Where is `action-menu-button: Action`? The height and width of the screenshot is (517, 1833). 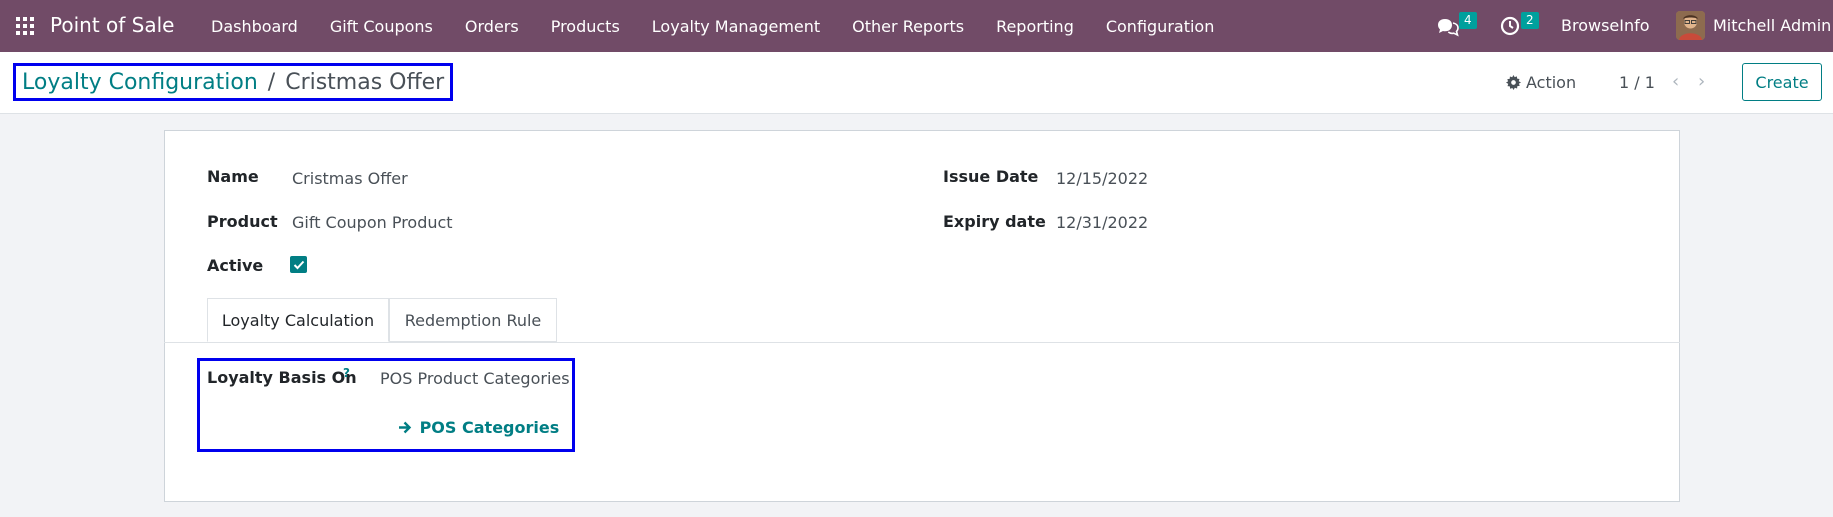 action-menu-button: Action is located at coordinates (1541, 82).